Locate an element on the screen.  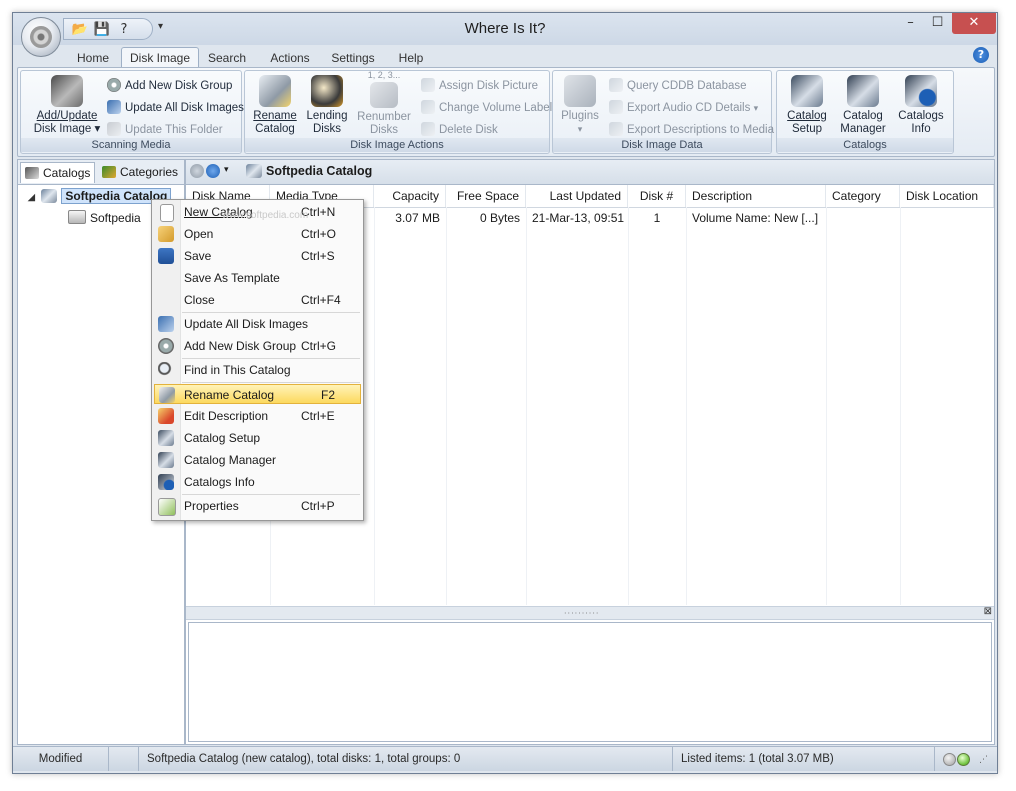
query-cddb-button: Query CDDB Database is located at coordinates (678, 86).